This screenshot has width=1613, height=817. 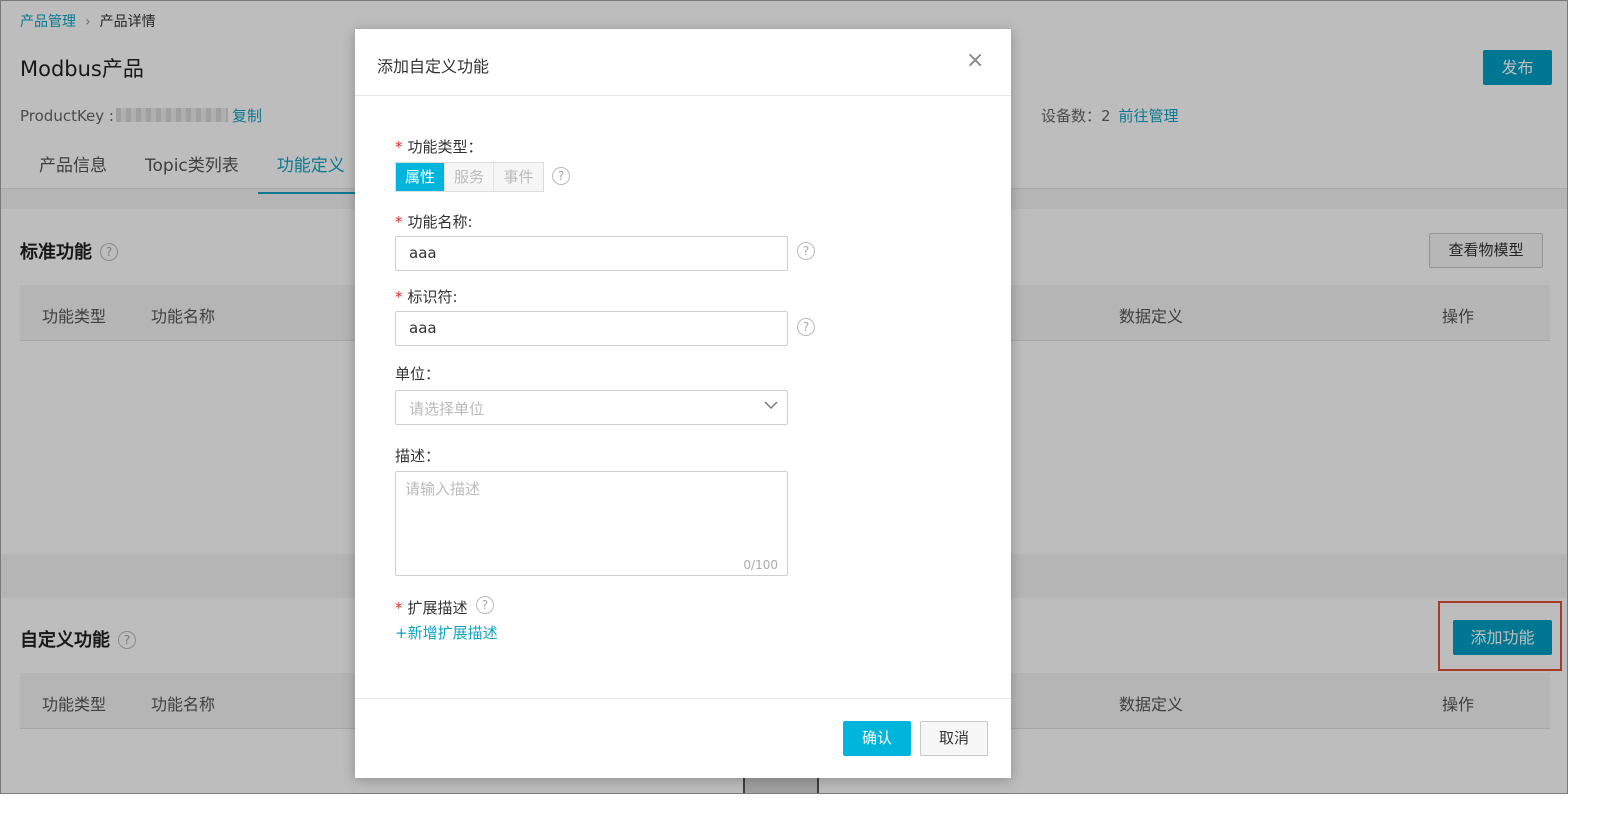 What do you see at coordinates (432, 297) in the screenshot?
I see `identifier-label-text: 标识符:` at bounding box center [432, 297].